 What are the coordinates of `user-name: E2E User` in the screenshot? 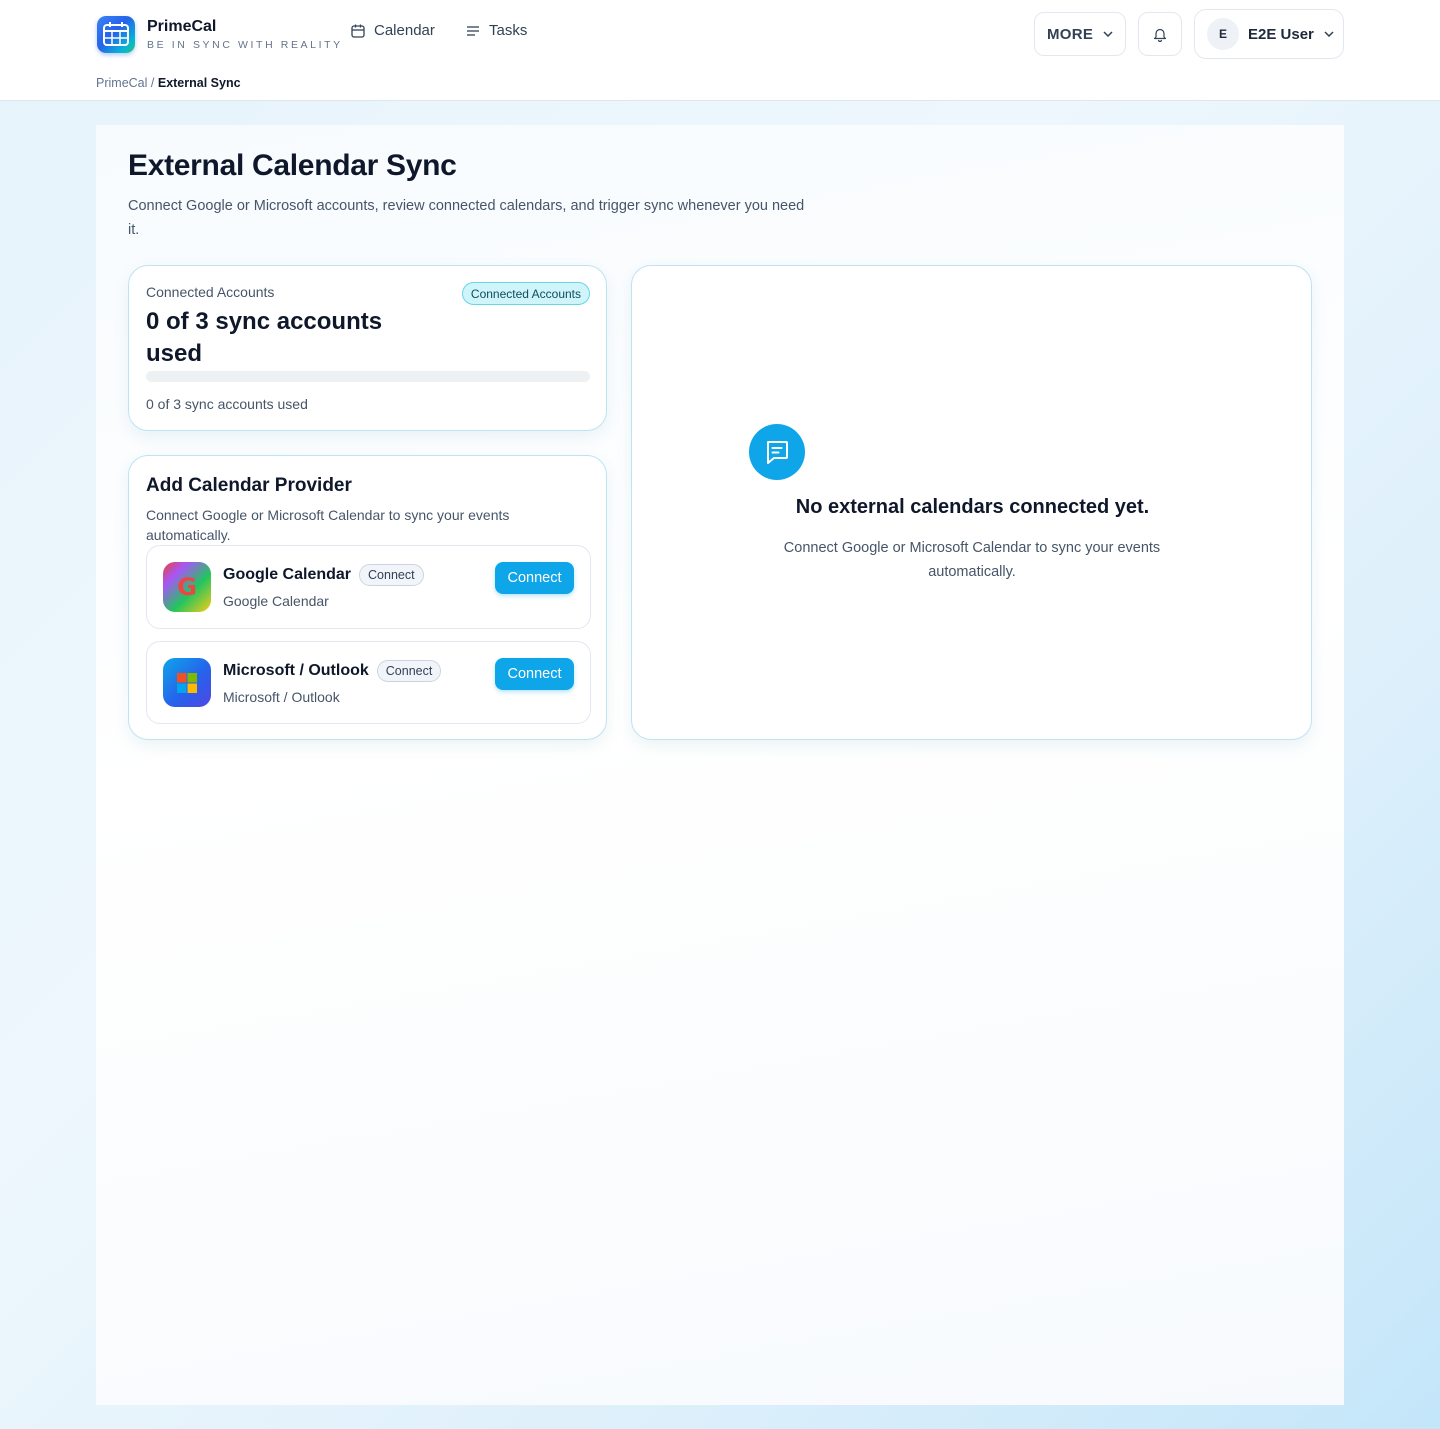 It's located at (1281, 34).